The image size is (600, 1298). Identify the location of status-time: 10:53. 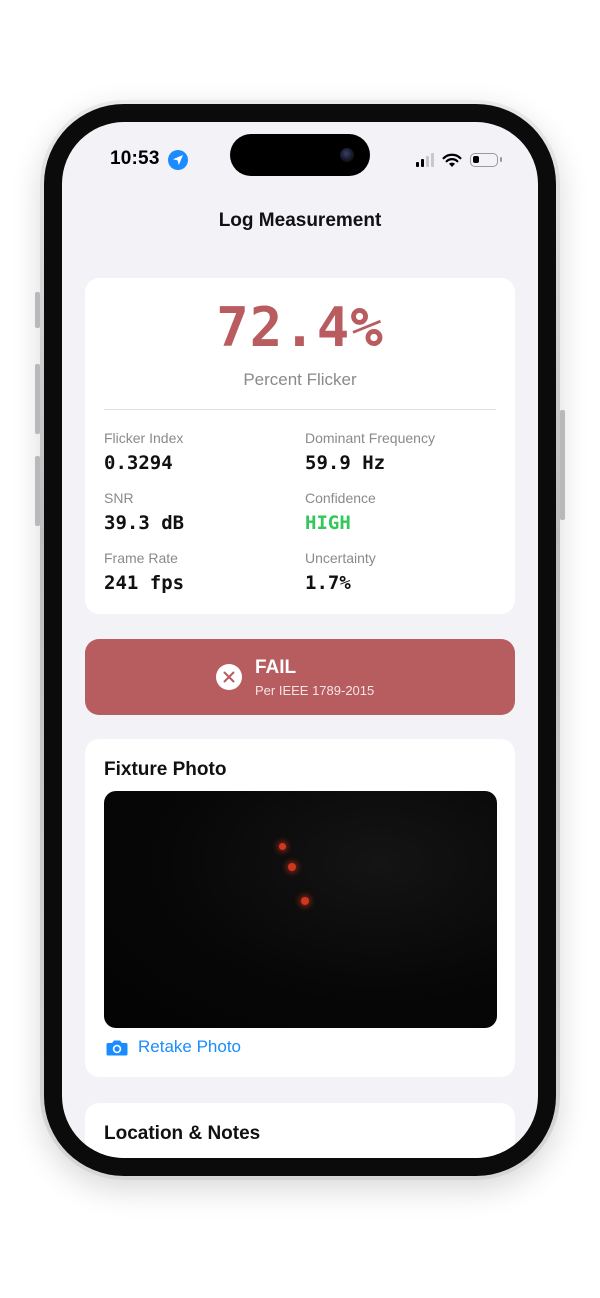
(135, 158).